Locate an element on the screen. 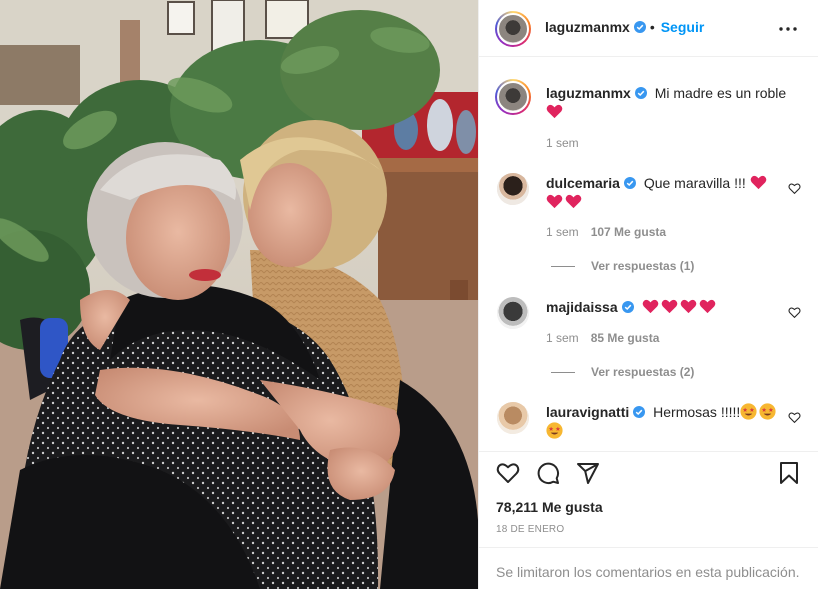 The image size is (818, 589). comment-meta: 1 sem 107 Me gusta is located at coordinates (606, 232).